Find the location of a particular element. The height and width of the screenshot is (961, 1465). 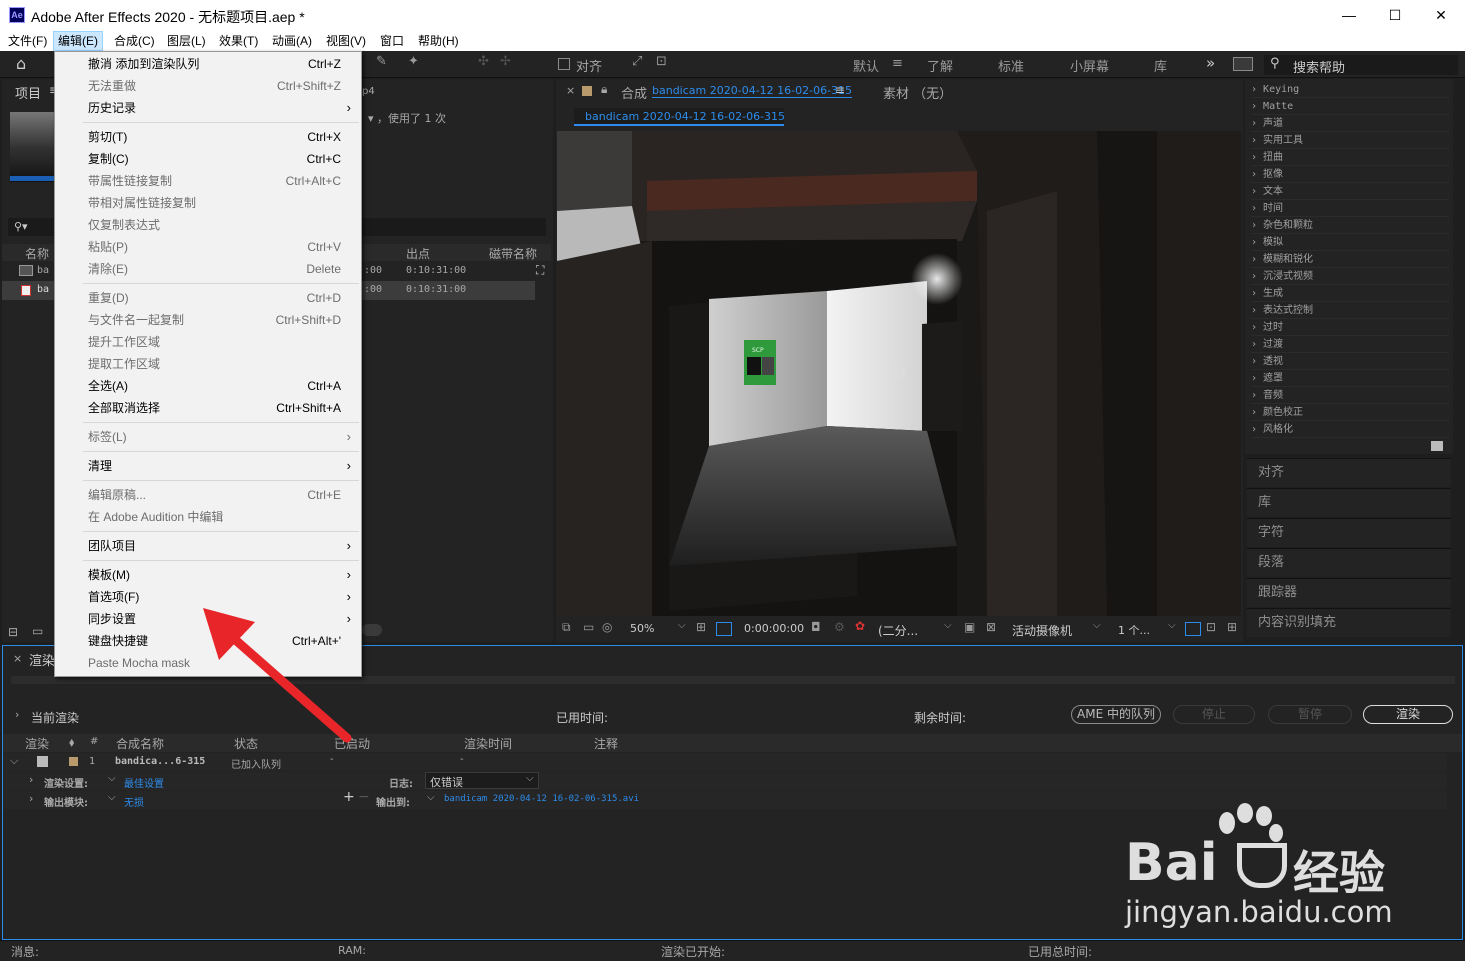

effect-category-item: › Matte is located at coordinates (1350, 106).